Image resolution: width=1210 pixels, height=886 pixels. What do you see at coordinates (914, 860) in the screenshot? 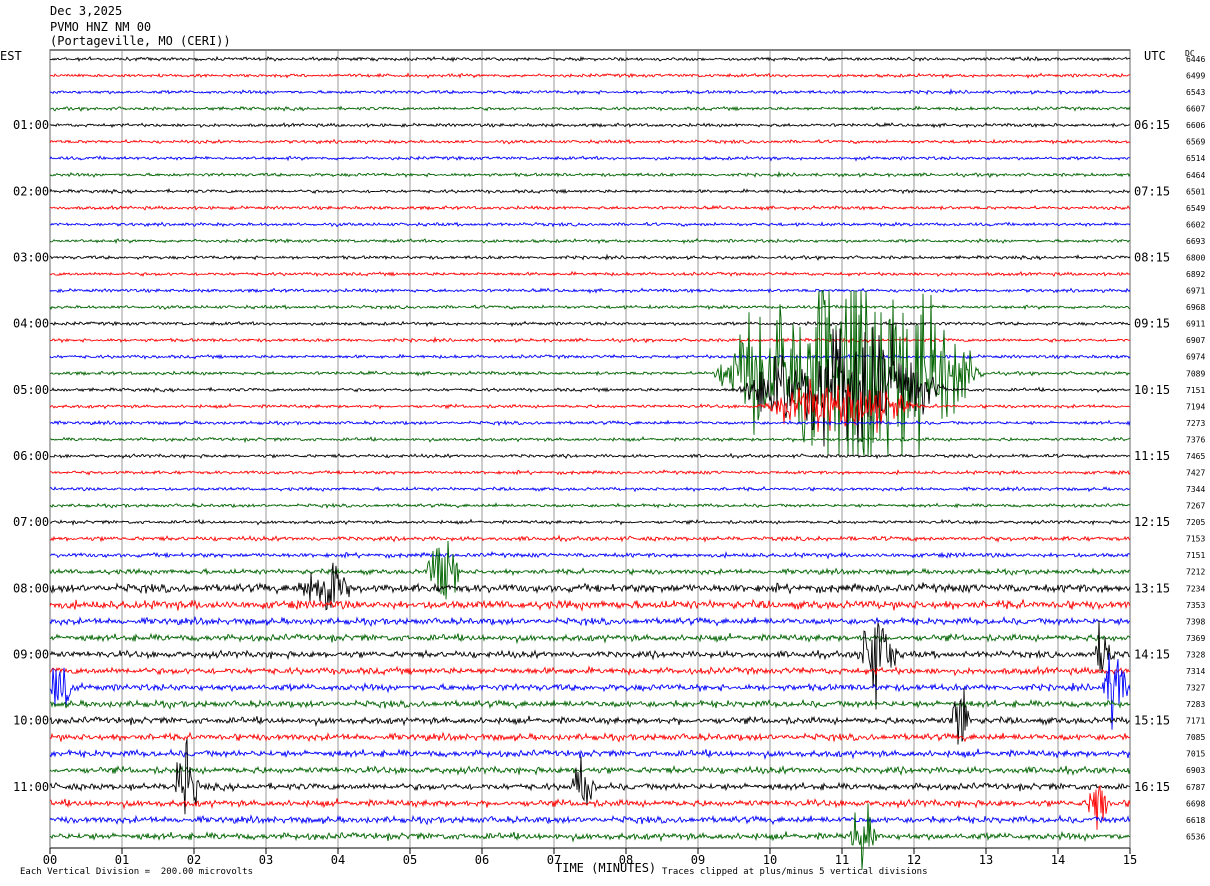
I see `x-tick-label: 12` at bounding box center [914, 860].